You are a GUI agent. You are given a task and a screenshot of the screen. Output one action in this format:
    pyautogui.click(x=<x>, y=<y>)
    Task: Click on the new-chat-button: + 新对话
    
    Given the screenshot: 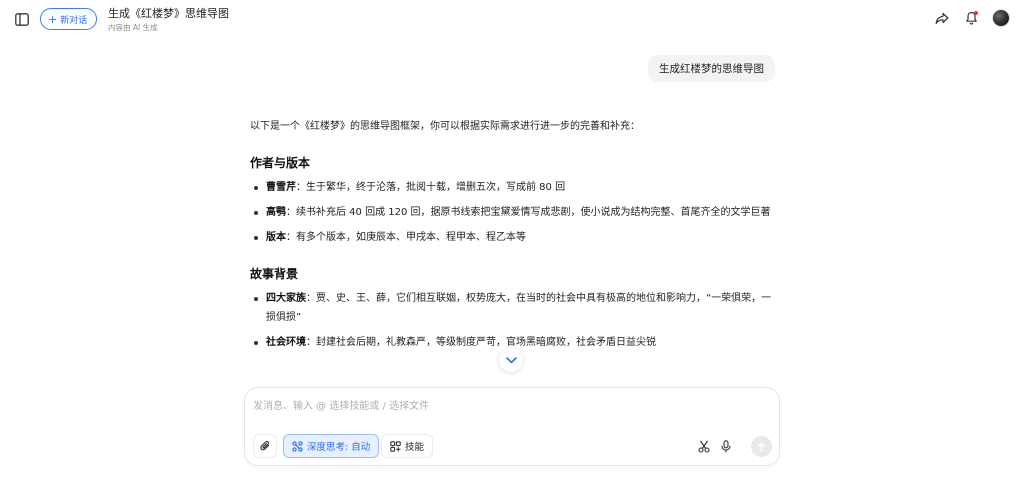 What is the action you would take?
    pyautogui.click(x=69, y=19)
    